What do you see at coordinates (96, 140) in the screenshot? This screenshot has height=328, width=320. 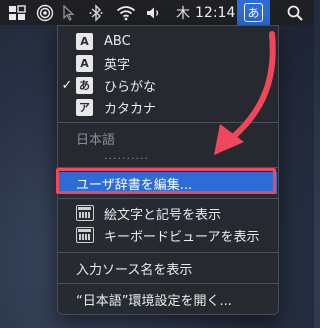 I see `section-label: 日本語` at bounding box center [96, 140].